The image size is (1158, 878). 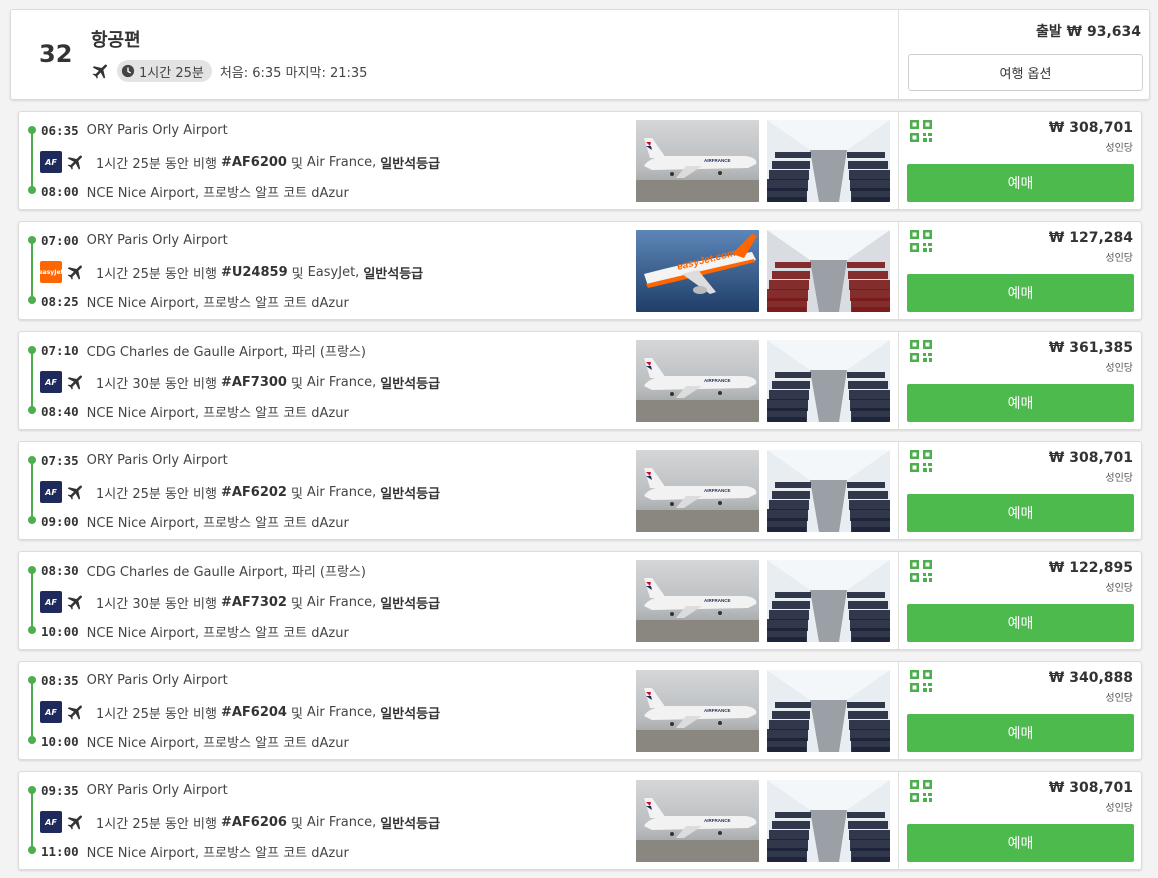 What do you see at coordinates (60, 851) in the screenshot?
I see `arrival-time: 11:00` at bounding box center [60, 851].